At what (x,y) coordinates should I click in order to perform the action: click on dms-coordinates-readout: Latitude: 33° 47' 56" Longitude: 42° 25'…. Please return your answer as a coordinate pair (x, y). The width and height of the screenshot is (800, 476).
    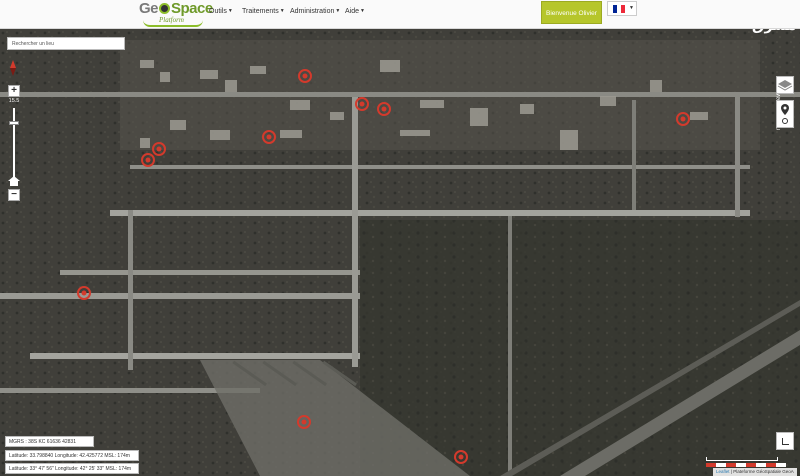
    Looking at the image, I should click on (72, 468).